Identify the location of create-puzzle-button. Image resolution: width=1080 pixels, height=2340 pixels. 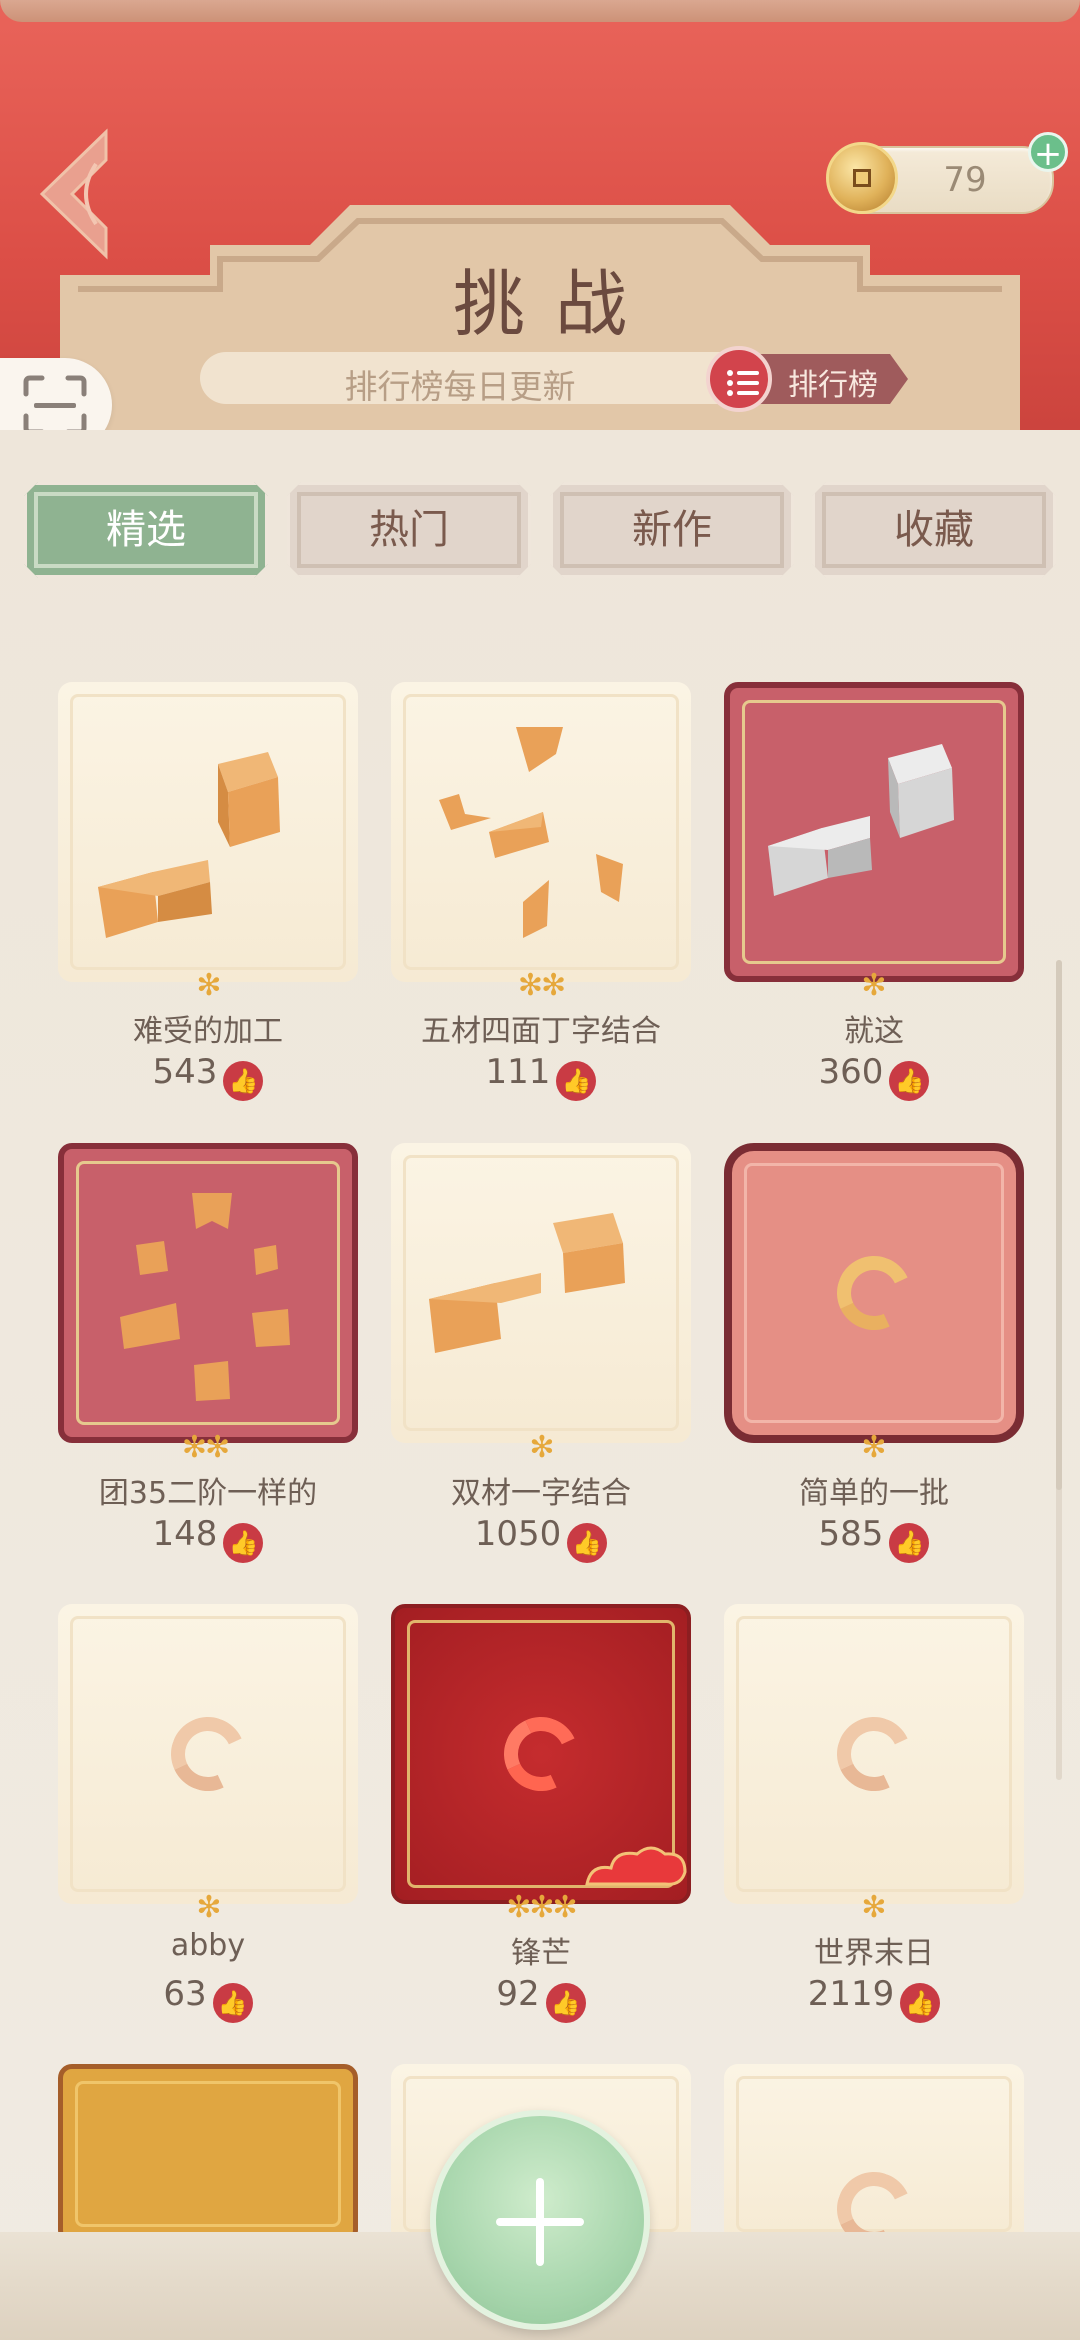
(540, 2220).